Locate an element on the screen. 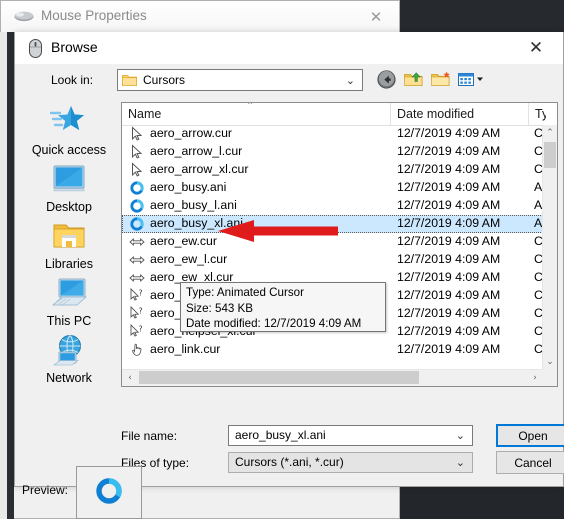 The height and width of the screenshot is (519, 564). lookin-row: Look in: Cursors ⌄ is located at coordinates (289, 80).